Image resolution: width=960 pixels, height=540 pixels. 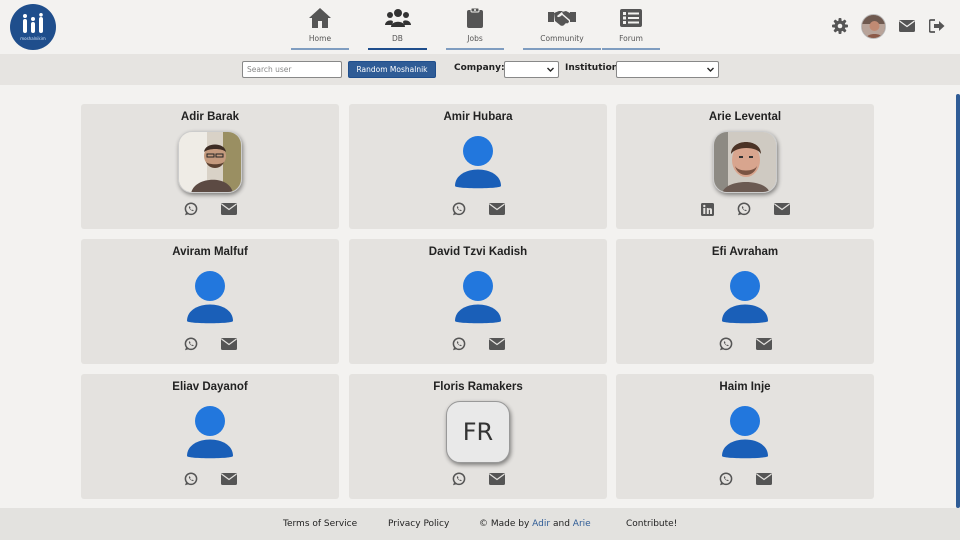 What do you see at coordinates (745, 252) in the screenshot?
I see `user-name: Efi Avraham` at bounding box center [745, 252].